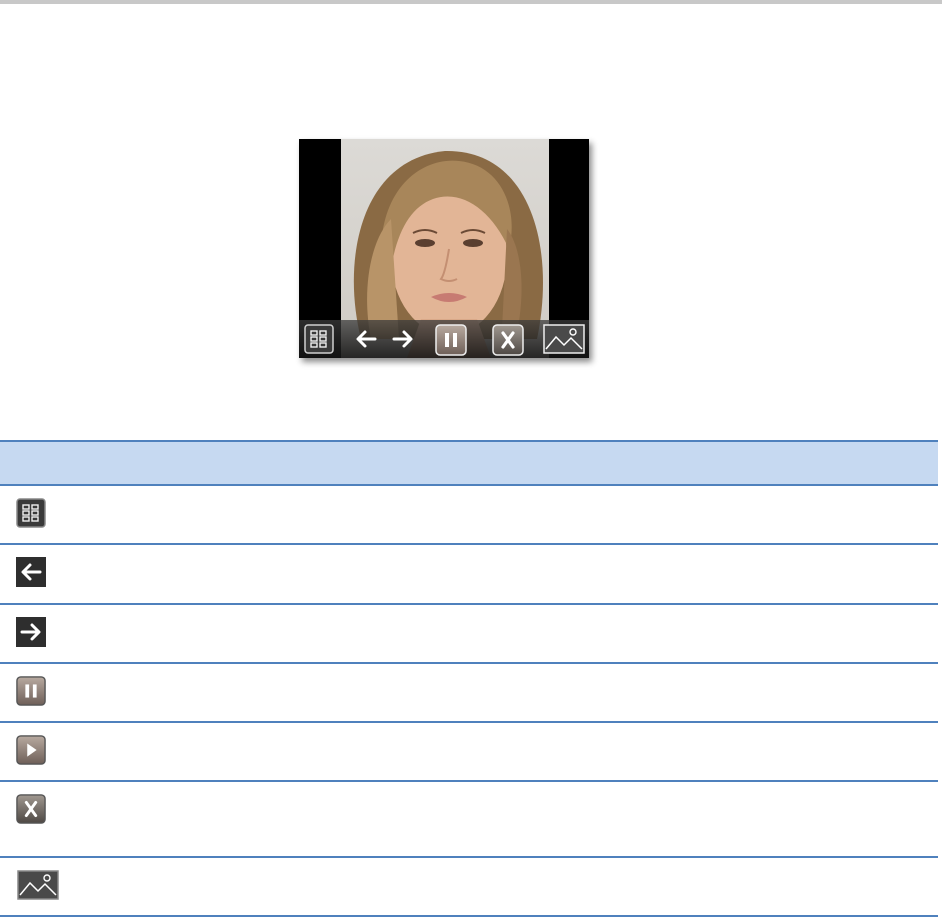 The height and width of the screenshot is (920, 942). I want to click on thumbnails-button, so click(319, 339).